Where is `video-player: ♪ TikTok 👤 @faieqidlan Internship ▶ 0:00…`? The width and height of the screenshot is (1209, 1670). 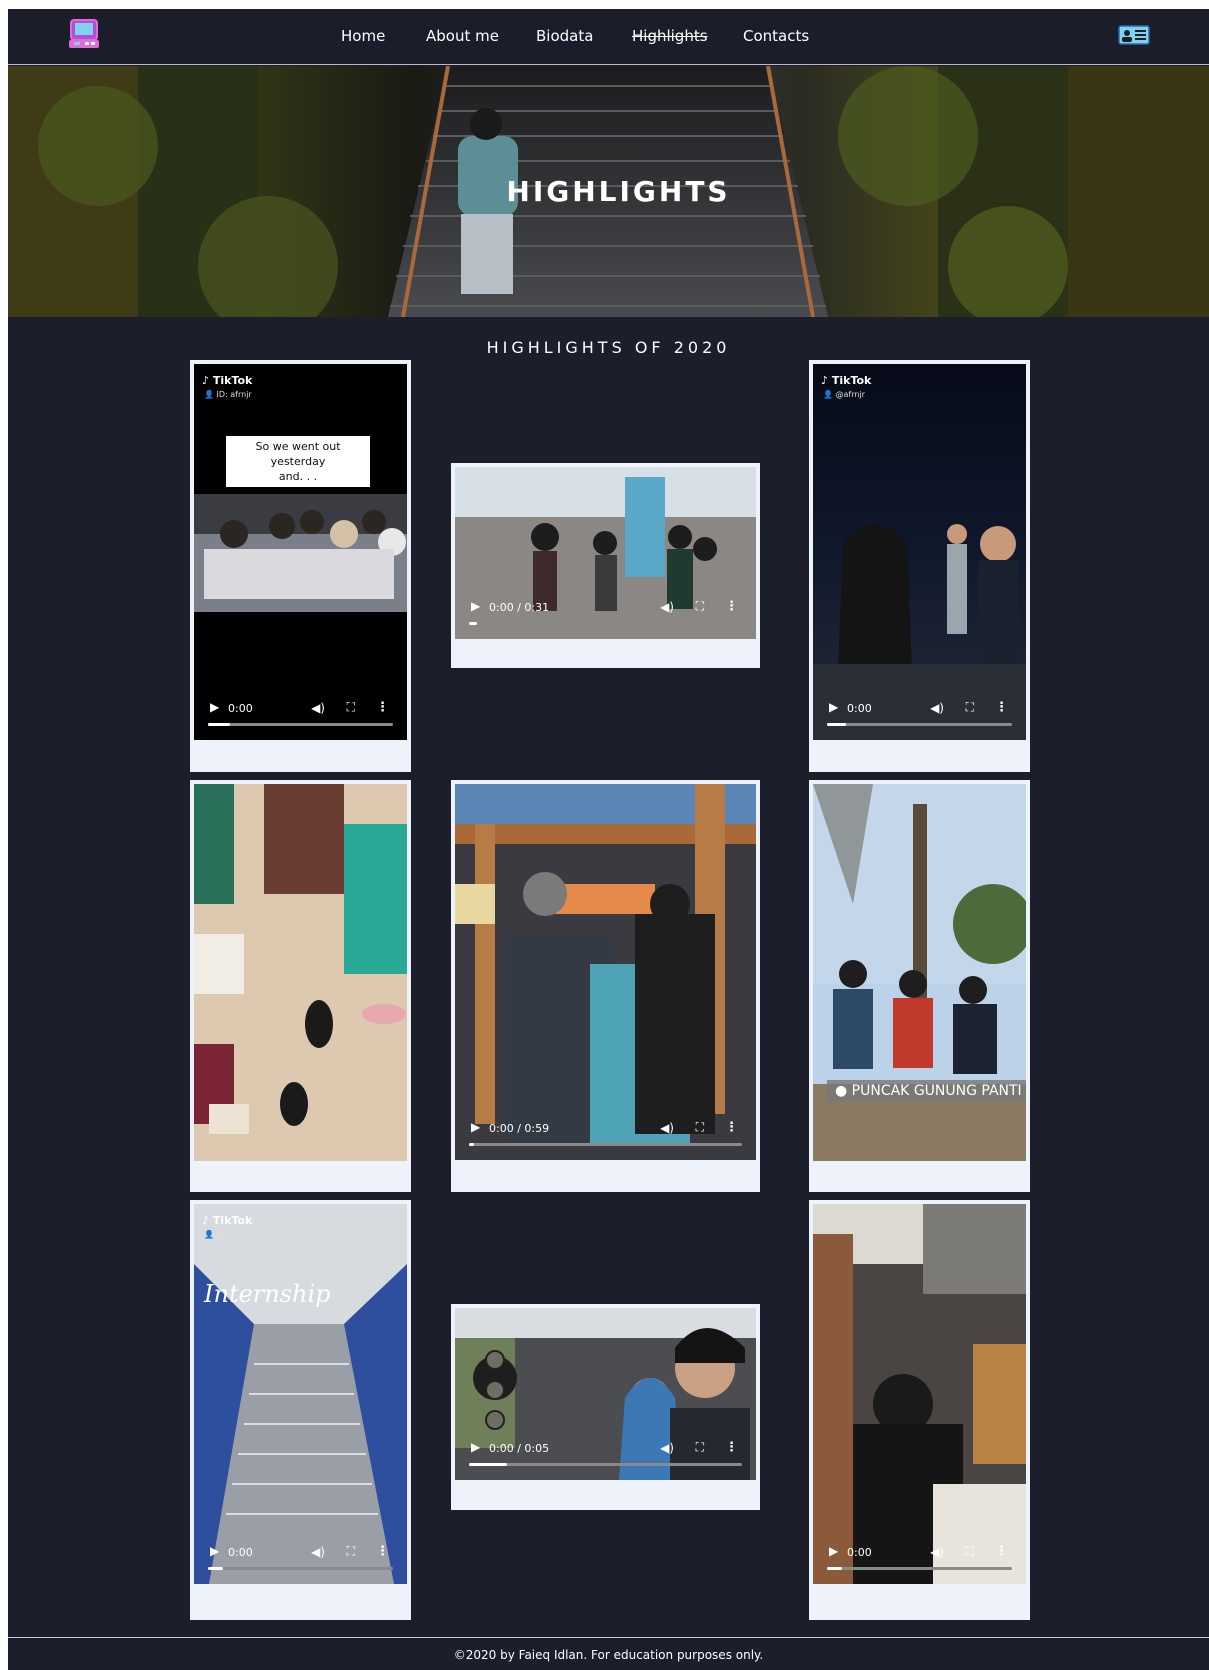
video-player: ♪ TikTok 👤 @faieqidlan Internship ▶ 0:00… is located at coordinates (300, 1394).